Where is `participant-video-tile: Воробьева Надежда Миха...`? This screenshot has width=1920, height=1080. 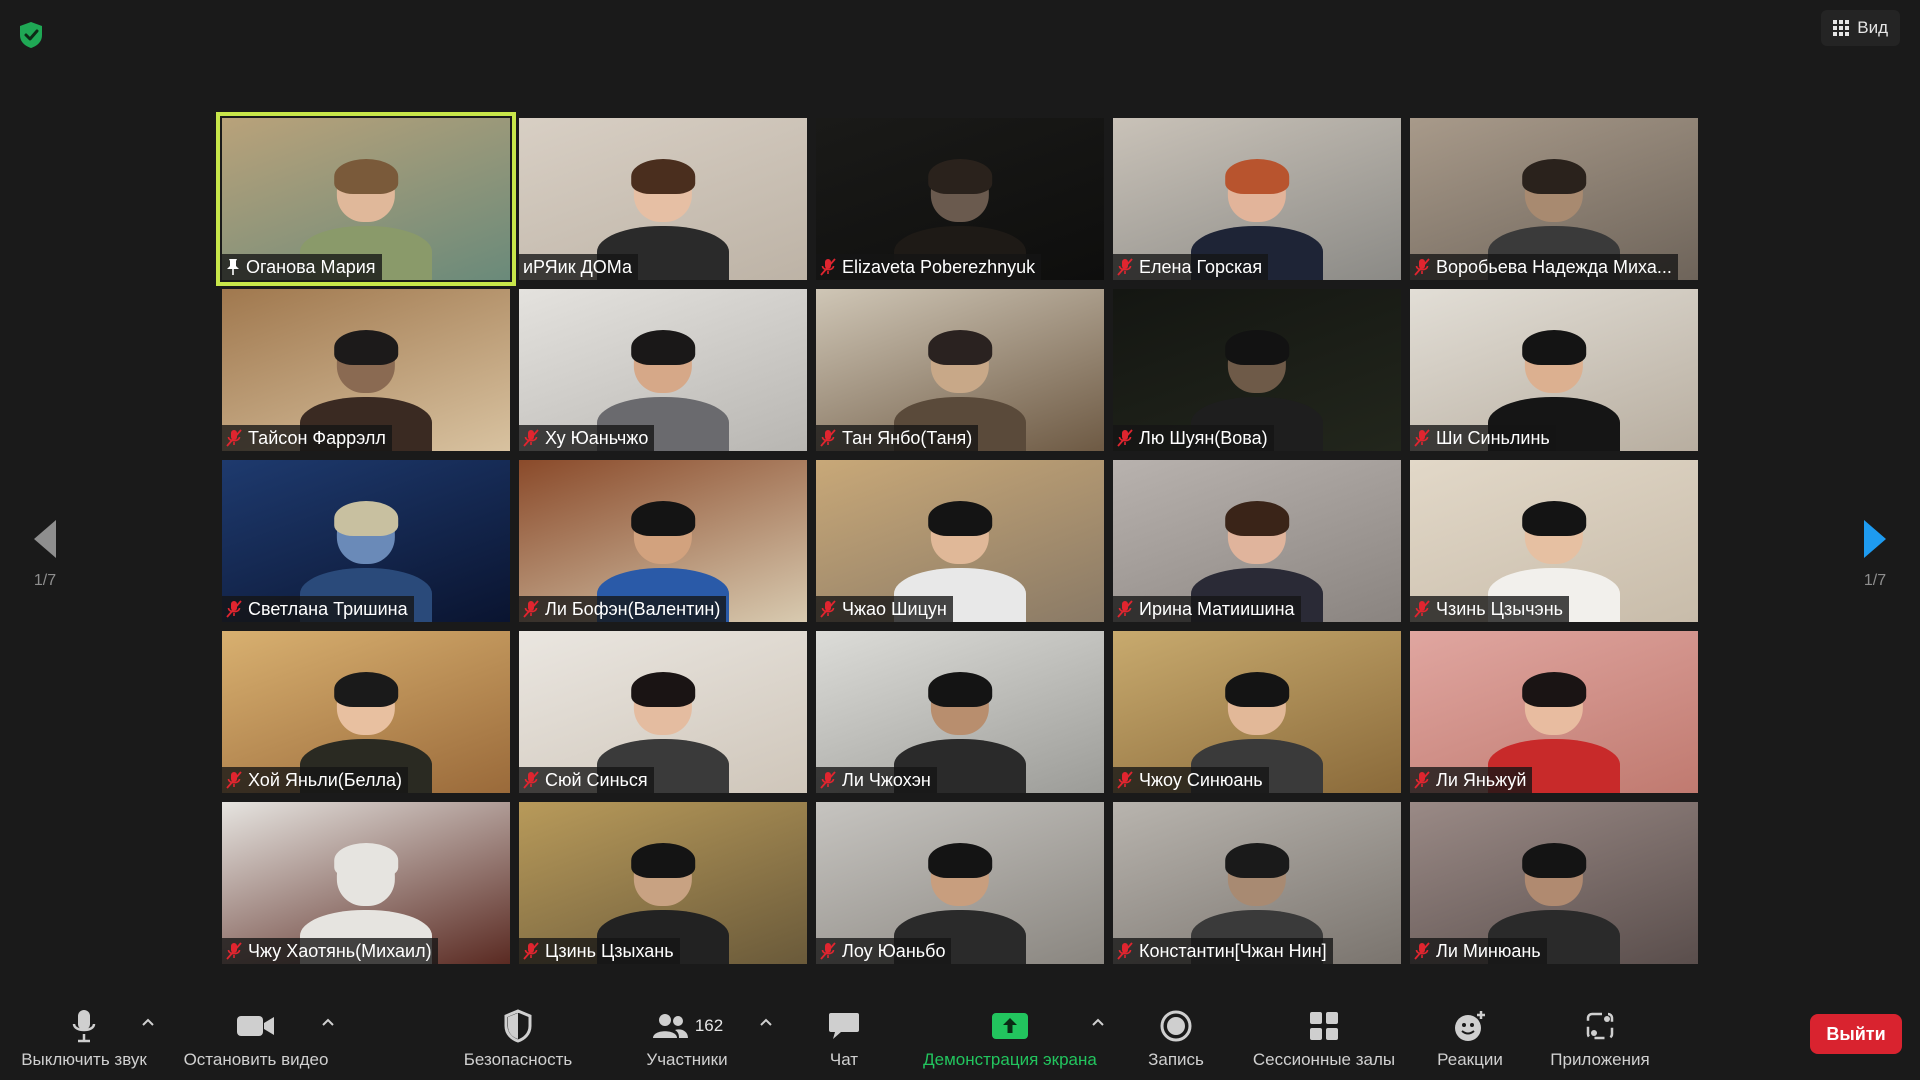
participant-video-tile: Воробьева Надежда Миха... is located at coordinates (1554, 199).